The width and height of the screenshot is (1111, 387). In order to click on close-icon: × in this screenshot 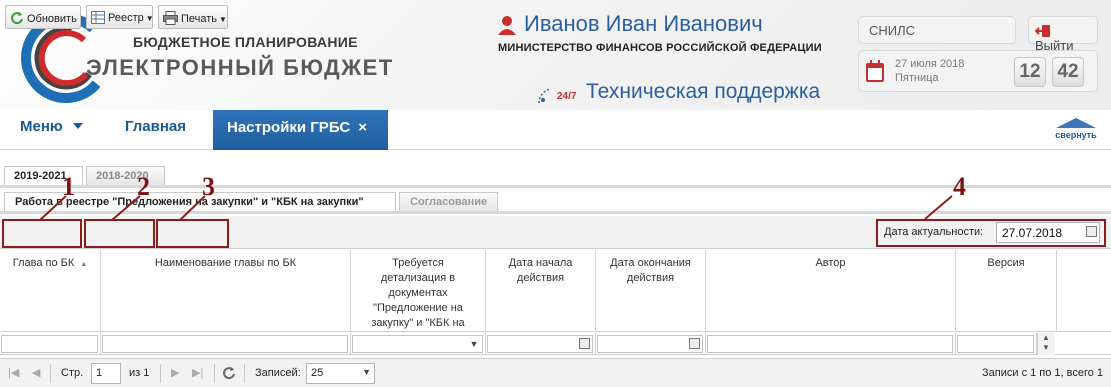, I will do `click(362, 127)`.